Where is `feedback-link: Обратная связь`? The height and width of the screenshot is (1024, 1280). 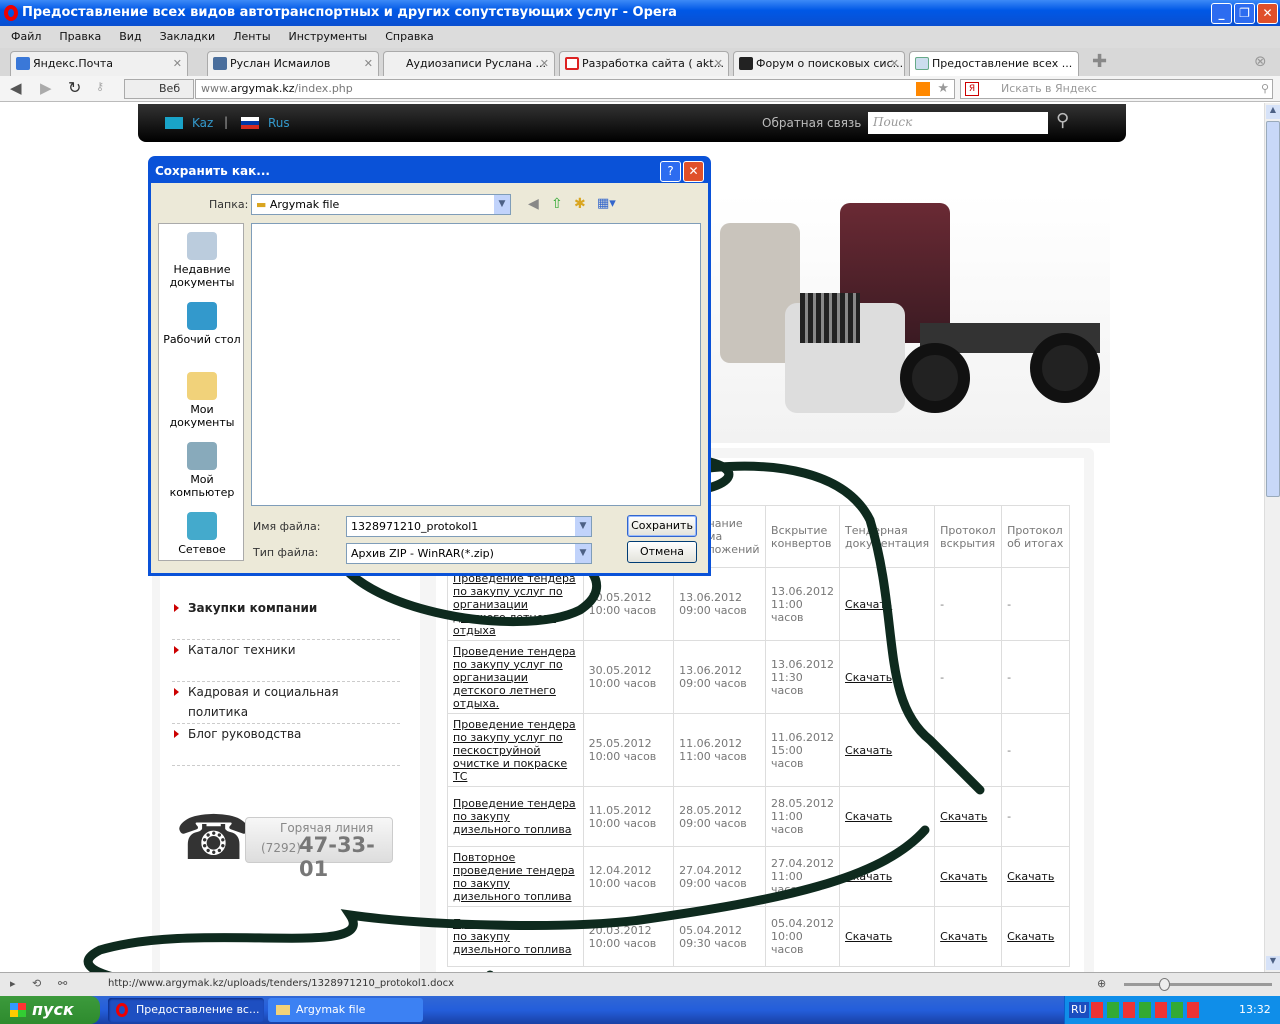
feedback-link: Обратная связь is located at coordinates (811, 123).